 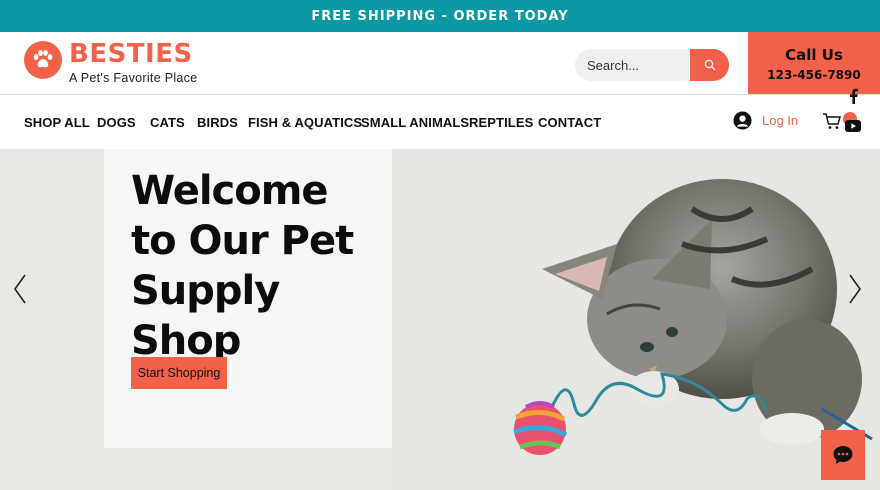 What do you see at coordinates (167, 122) in the screenshot?
I see `nav-cats: CATS` at bounding box center [167, 122].